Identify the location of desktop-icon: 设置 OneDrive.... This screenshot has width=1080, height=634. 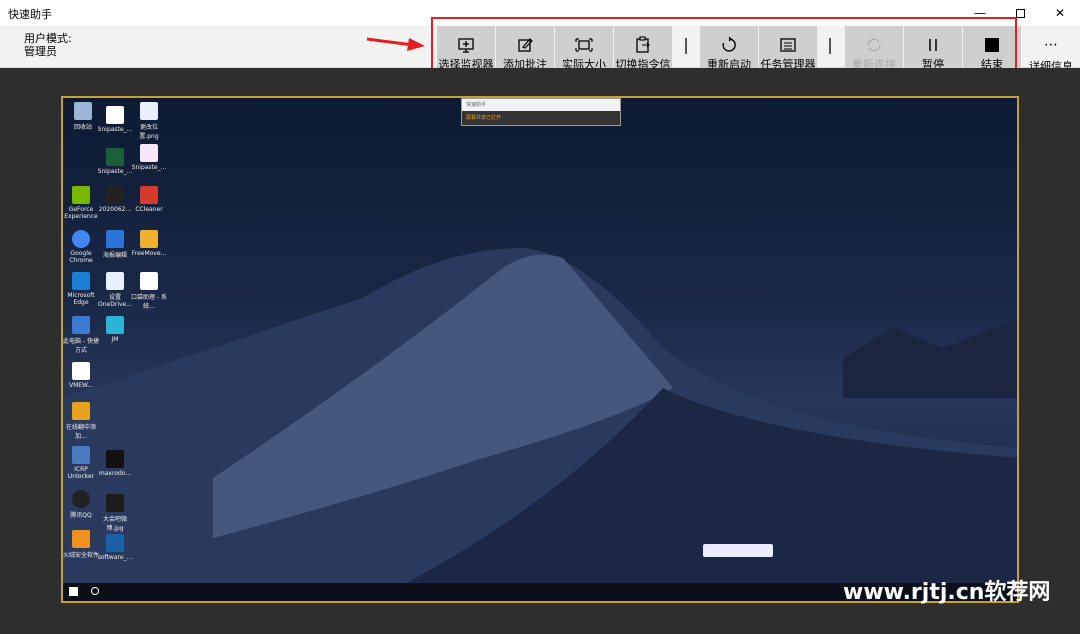
(115, 290).